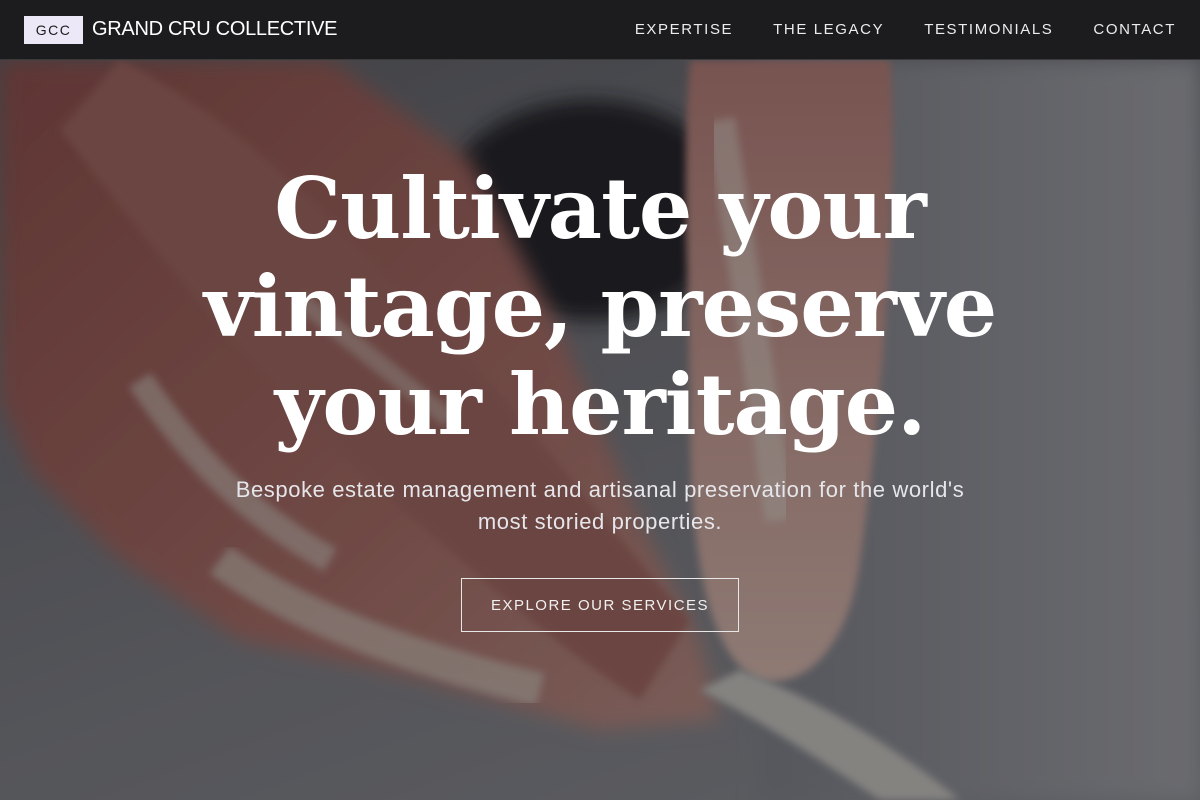 Image resolution: width=1200 pixels, height=800 pixels. I want to click on nav-link-expertise: EXPERTISE, so click(684, 29).